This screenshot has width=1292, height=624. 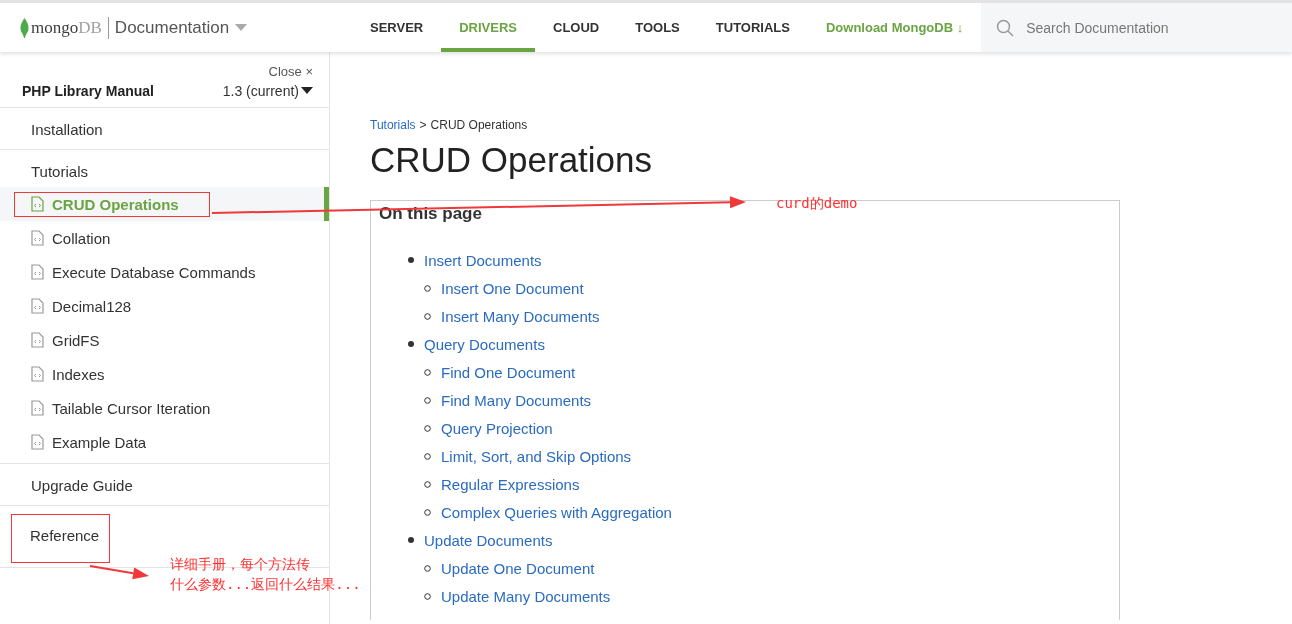 I want to click on sidebar-item: Tailable Cursor Iteration, so click(x=164, y=408).